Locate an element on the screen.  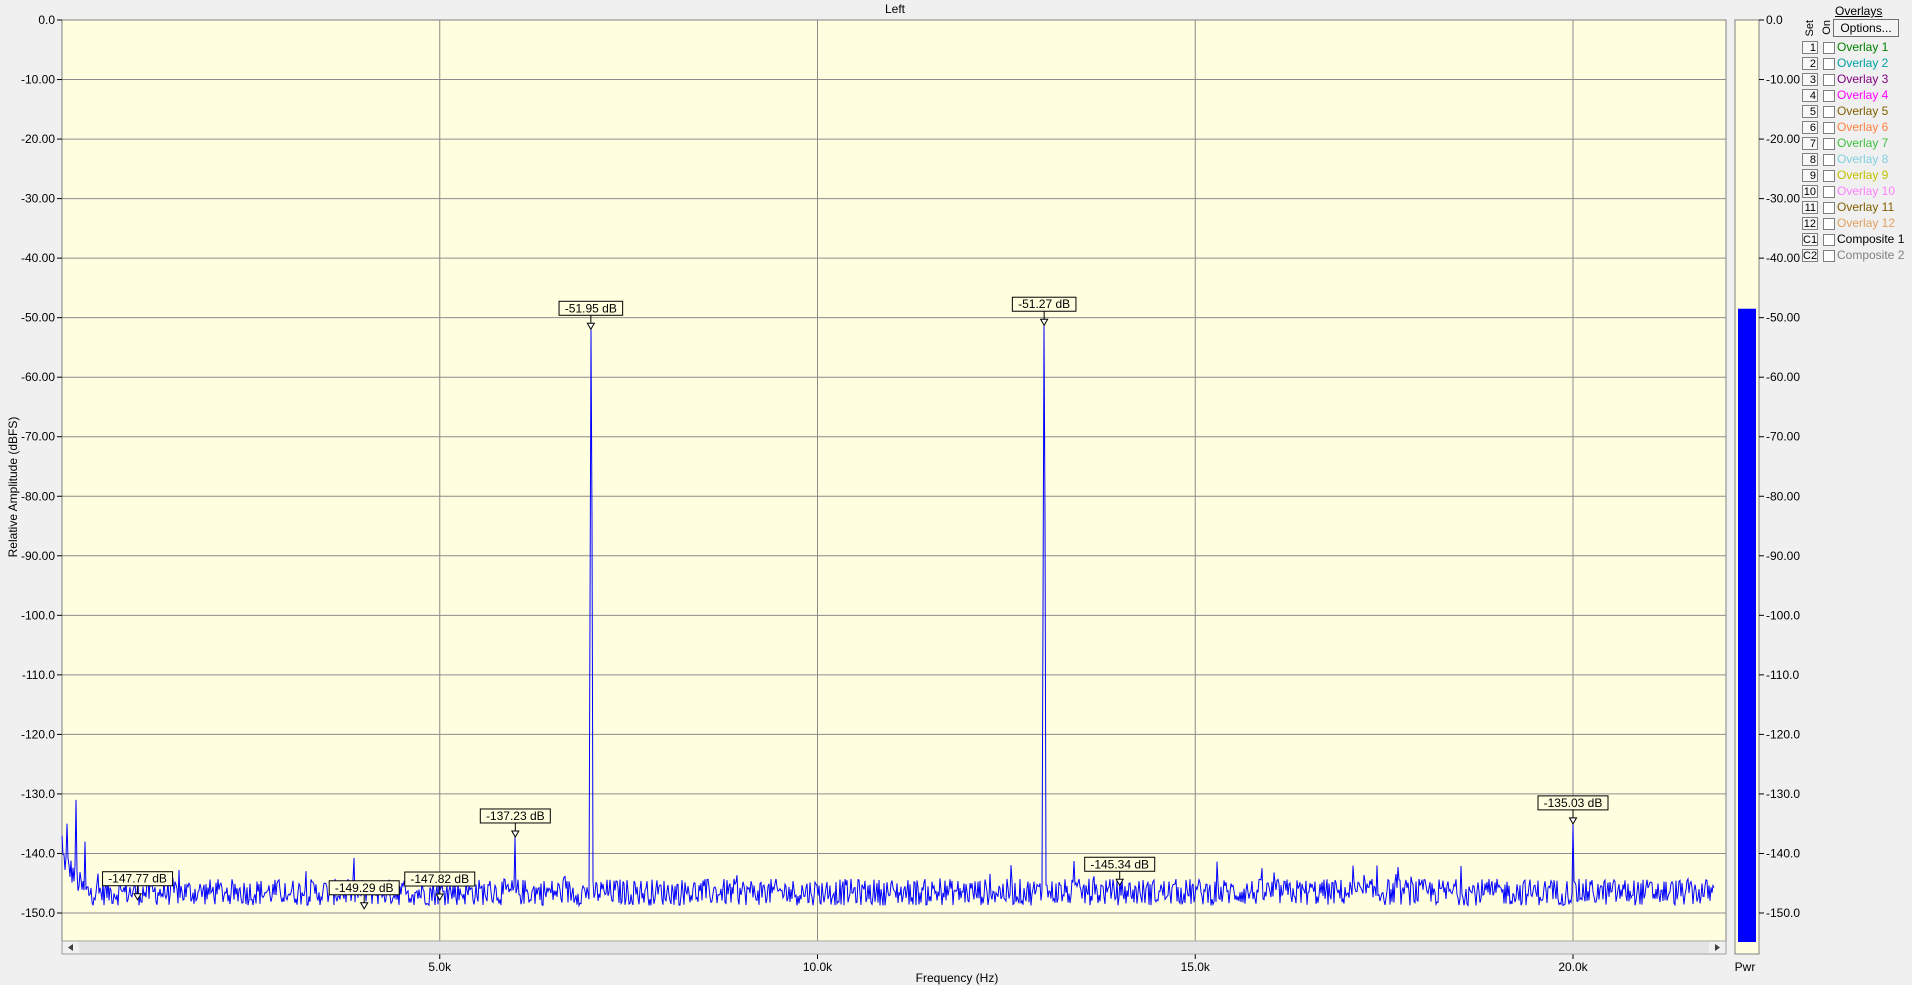
overlay-label: Composite 2 is located at coordinates (1871, 255).